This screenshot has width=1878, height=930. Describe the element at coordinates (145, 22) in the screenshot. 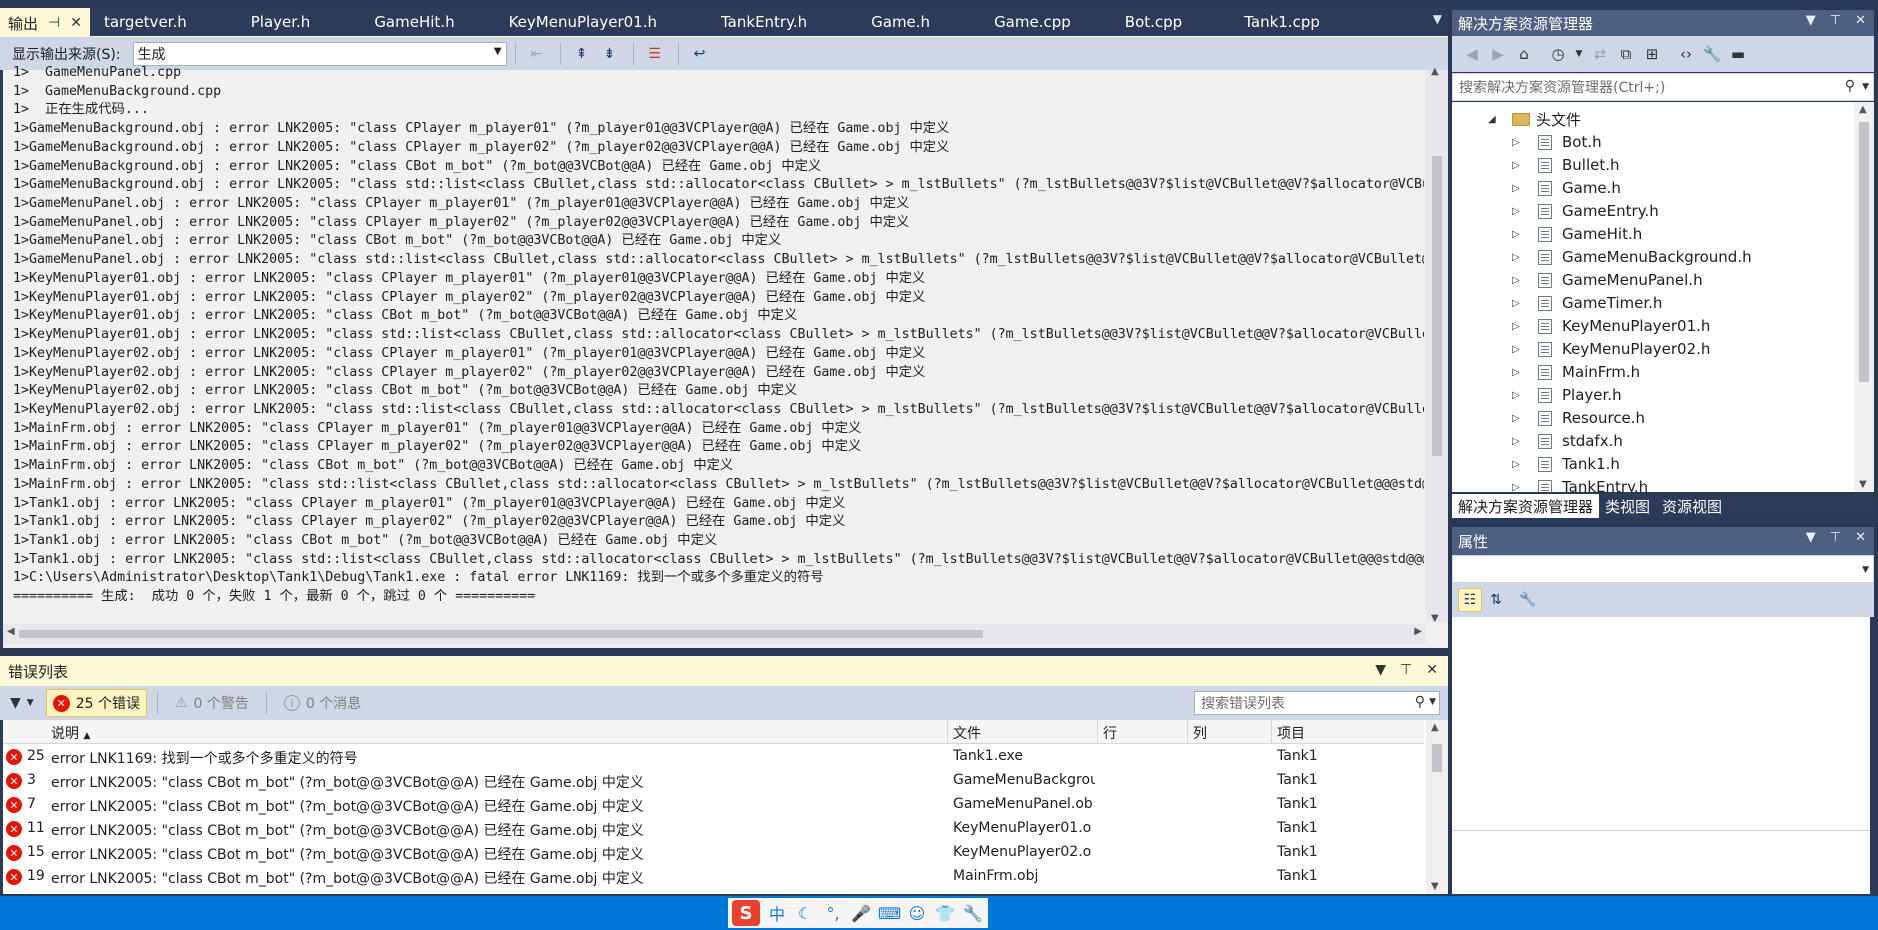

I see `doc-tab: targetver.h` at that location.